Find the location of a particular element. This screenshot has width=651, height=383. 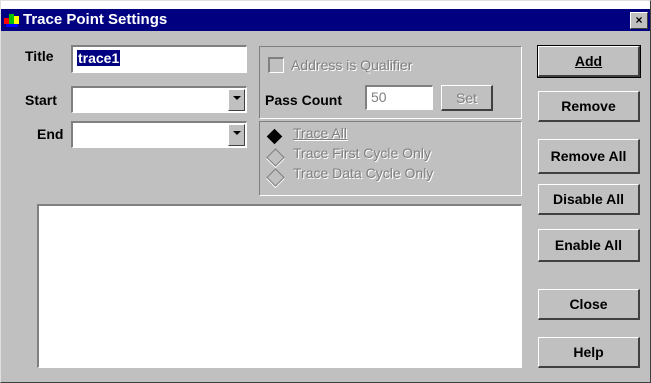

title-bar: Trace Point Settings × is located at coordinates (325, 20).